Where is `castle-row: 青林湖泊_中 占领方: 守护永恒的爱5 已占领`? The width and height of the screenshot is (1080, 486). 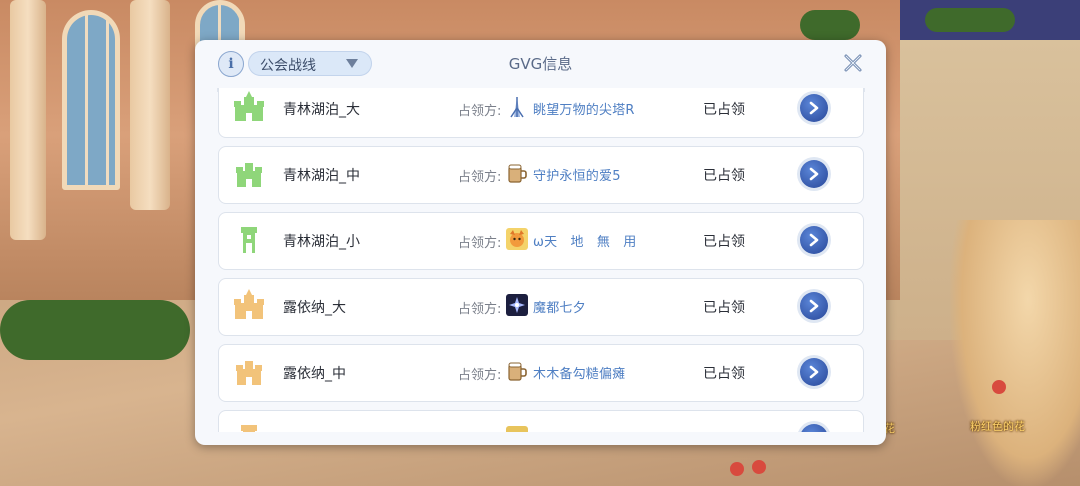
castle-row: 青林湖泊_中 占领方: 守护永恒的爱5 已占领 is located at coordinates (541, 175).